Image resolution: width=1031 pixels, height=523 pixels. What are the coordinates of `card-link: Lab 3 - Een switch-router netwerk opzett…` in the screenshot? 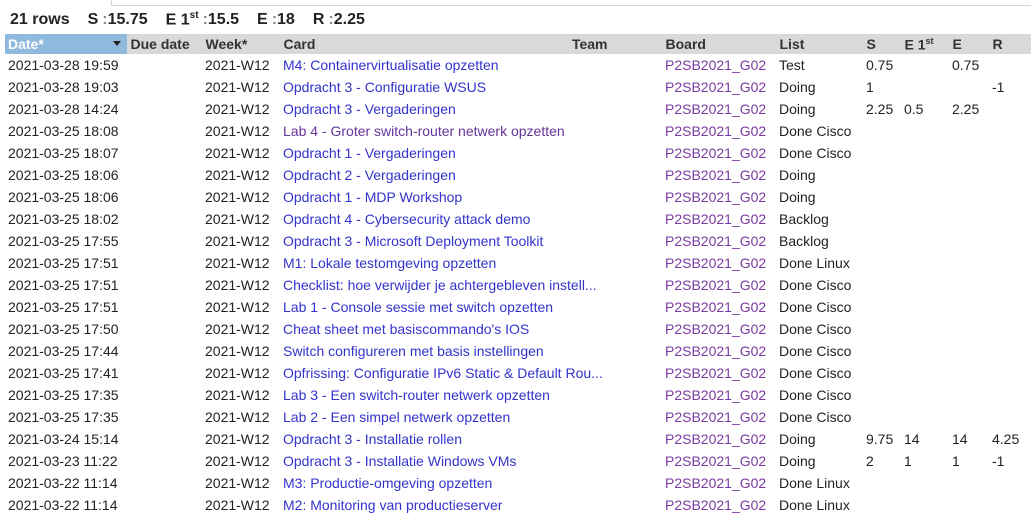 It's located at (446, 395).